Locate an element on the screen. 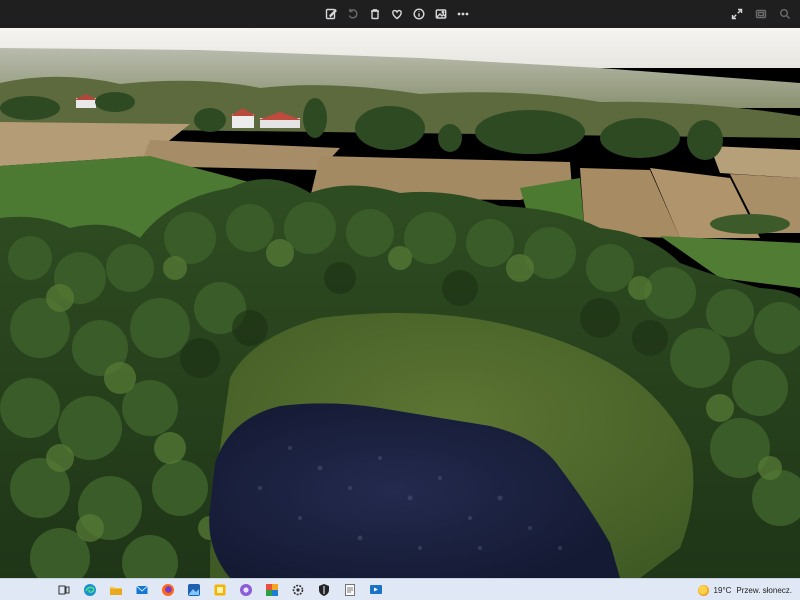 The image size is (800, 600). edit-icon is located at coordinates (331, 14).